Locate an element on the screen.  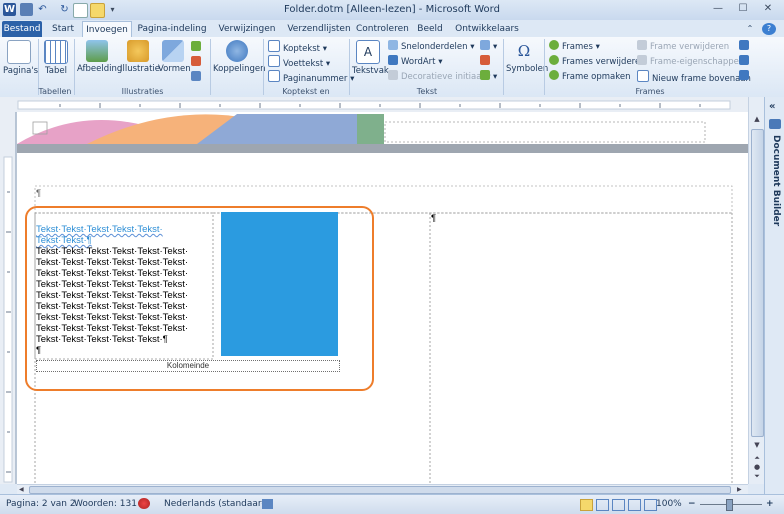
zoom-level: 100% is located at coordinates (669, 504).